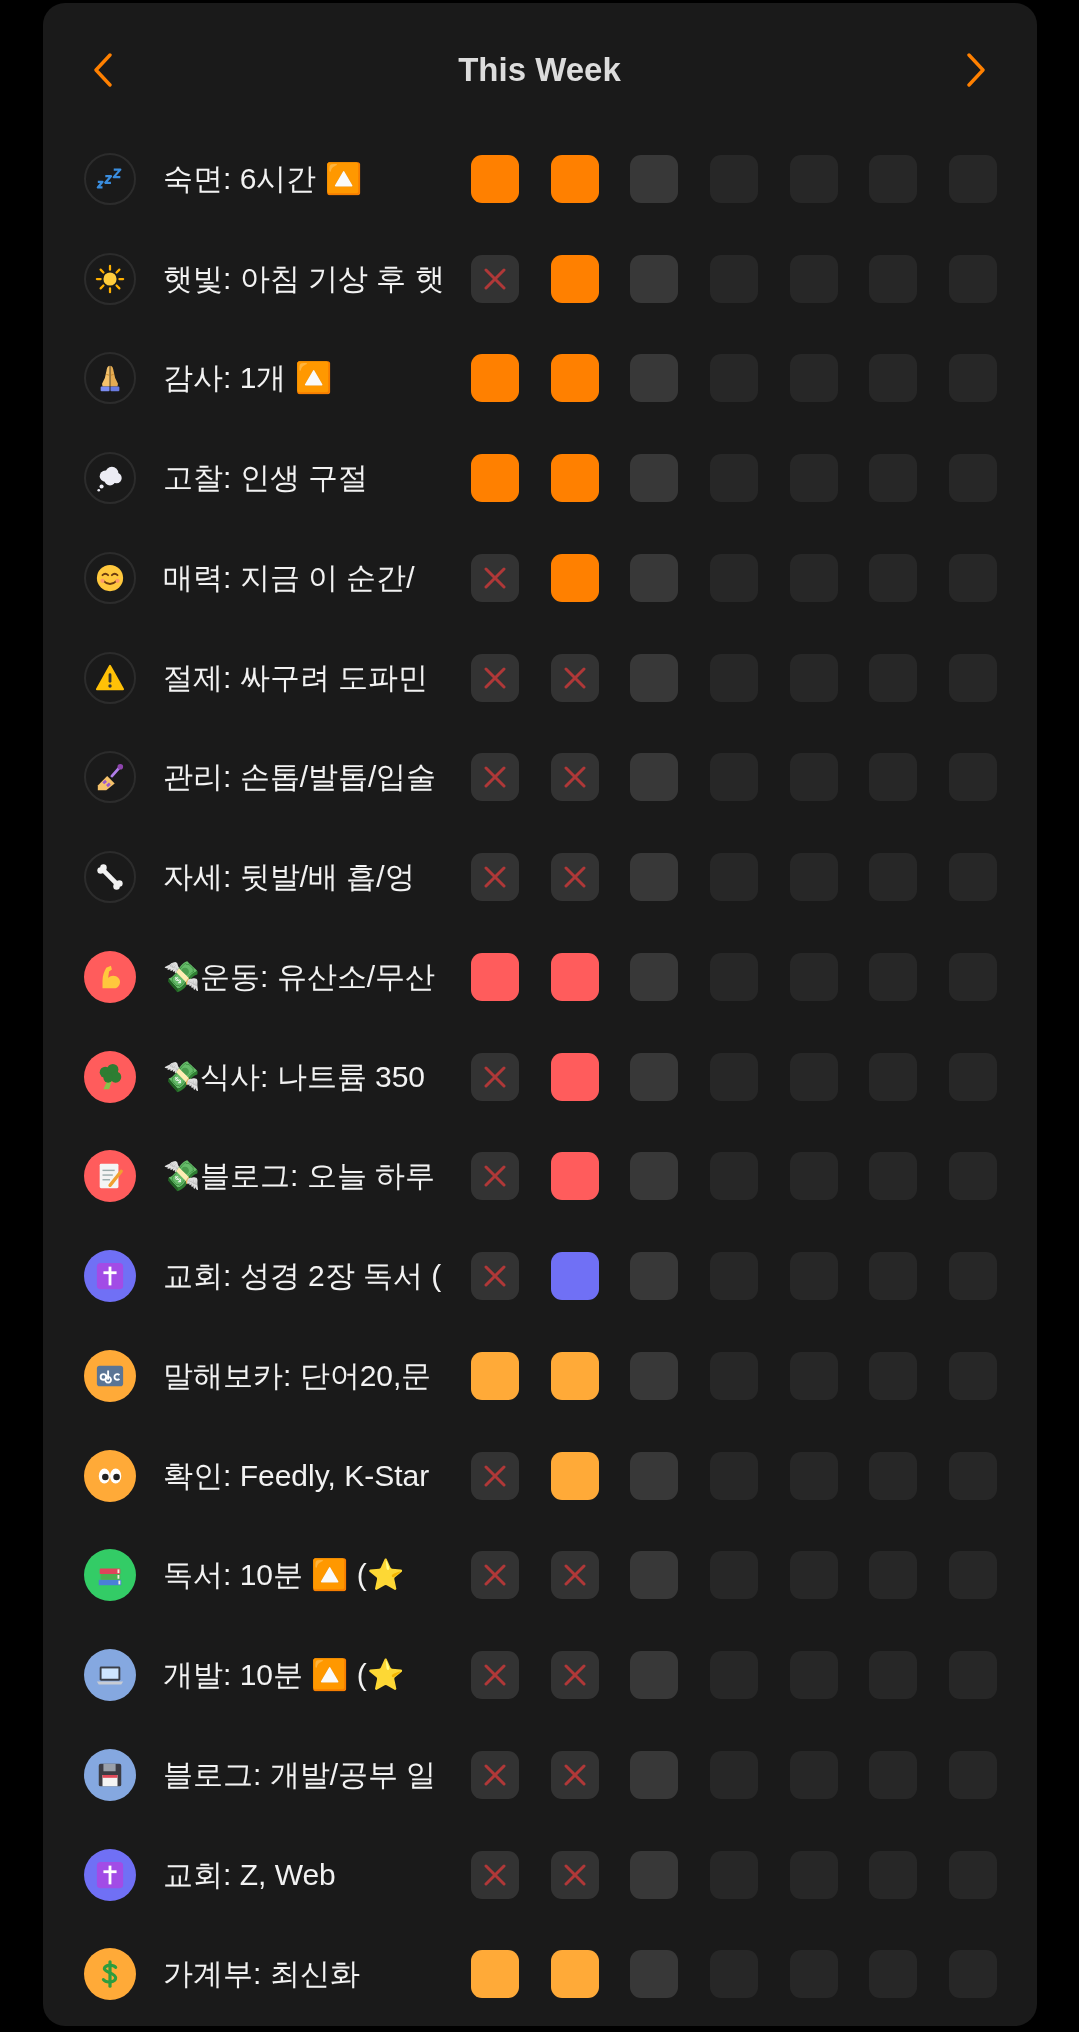  Describe the element at coordinates (301, 577) in the screenshot. I see `habit-name: 매력: 지금 이 순간/` at that location.